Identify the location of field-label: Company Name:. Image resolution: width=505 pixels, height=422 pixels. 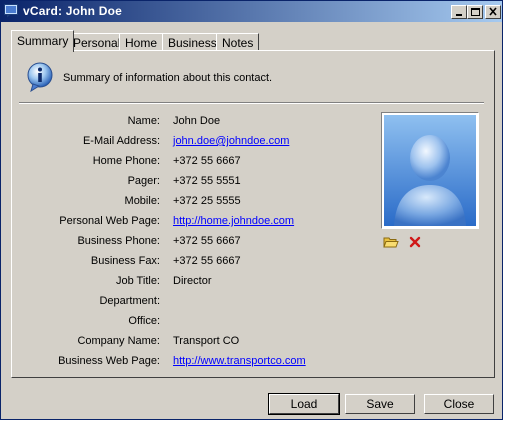
(118, 341).